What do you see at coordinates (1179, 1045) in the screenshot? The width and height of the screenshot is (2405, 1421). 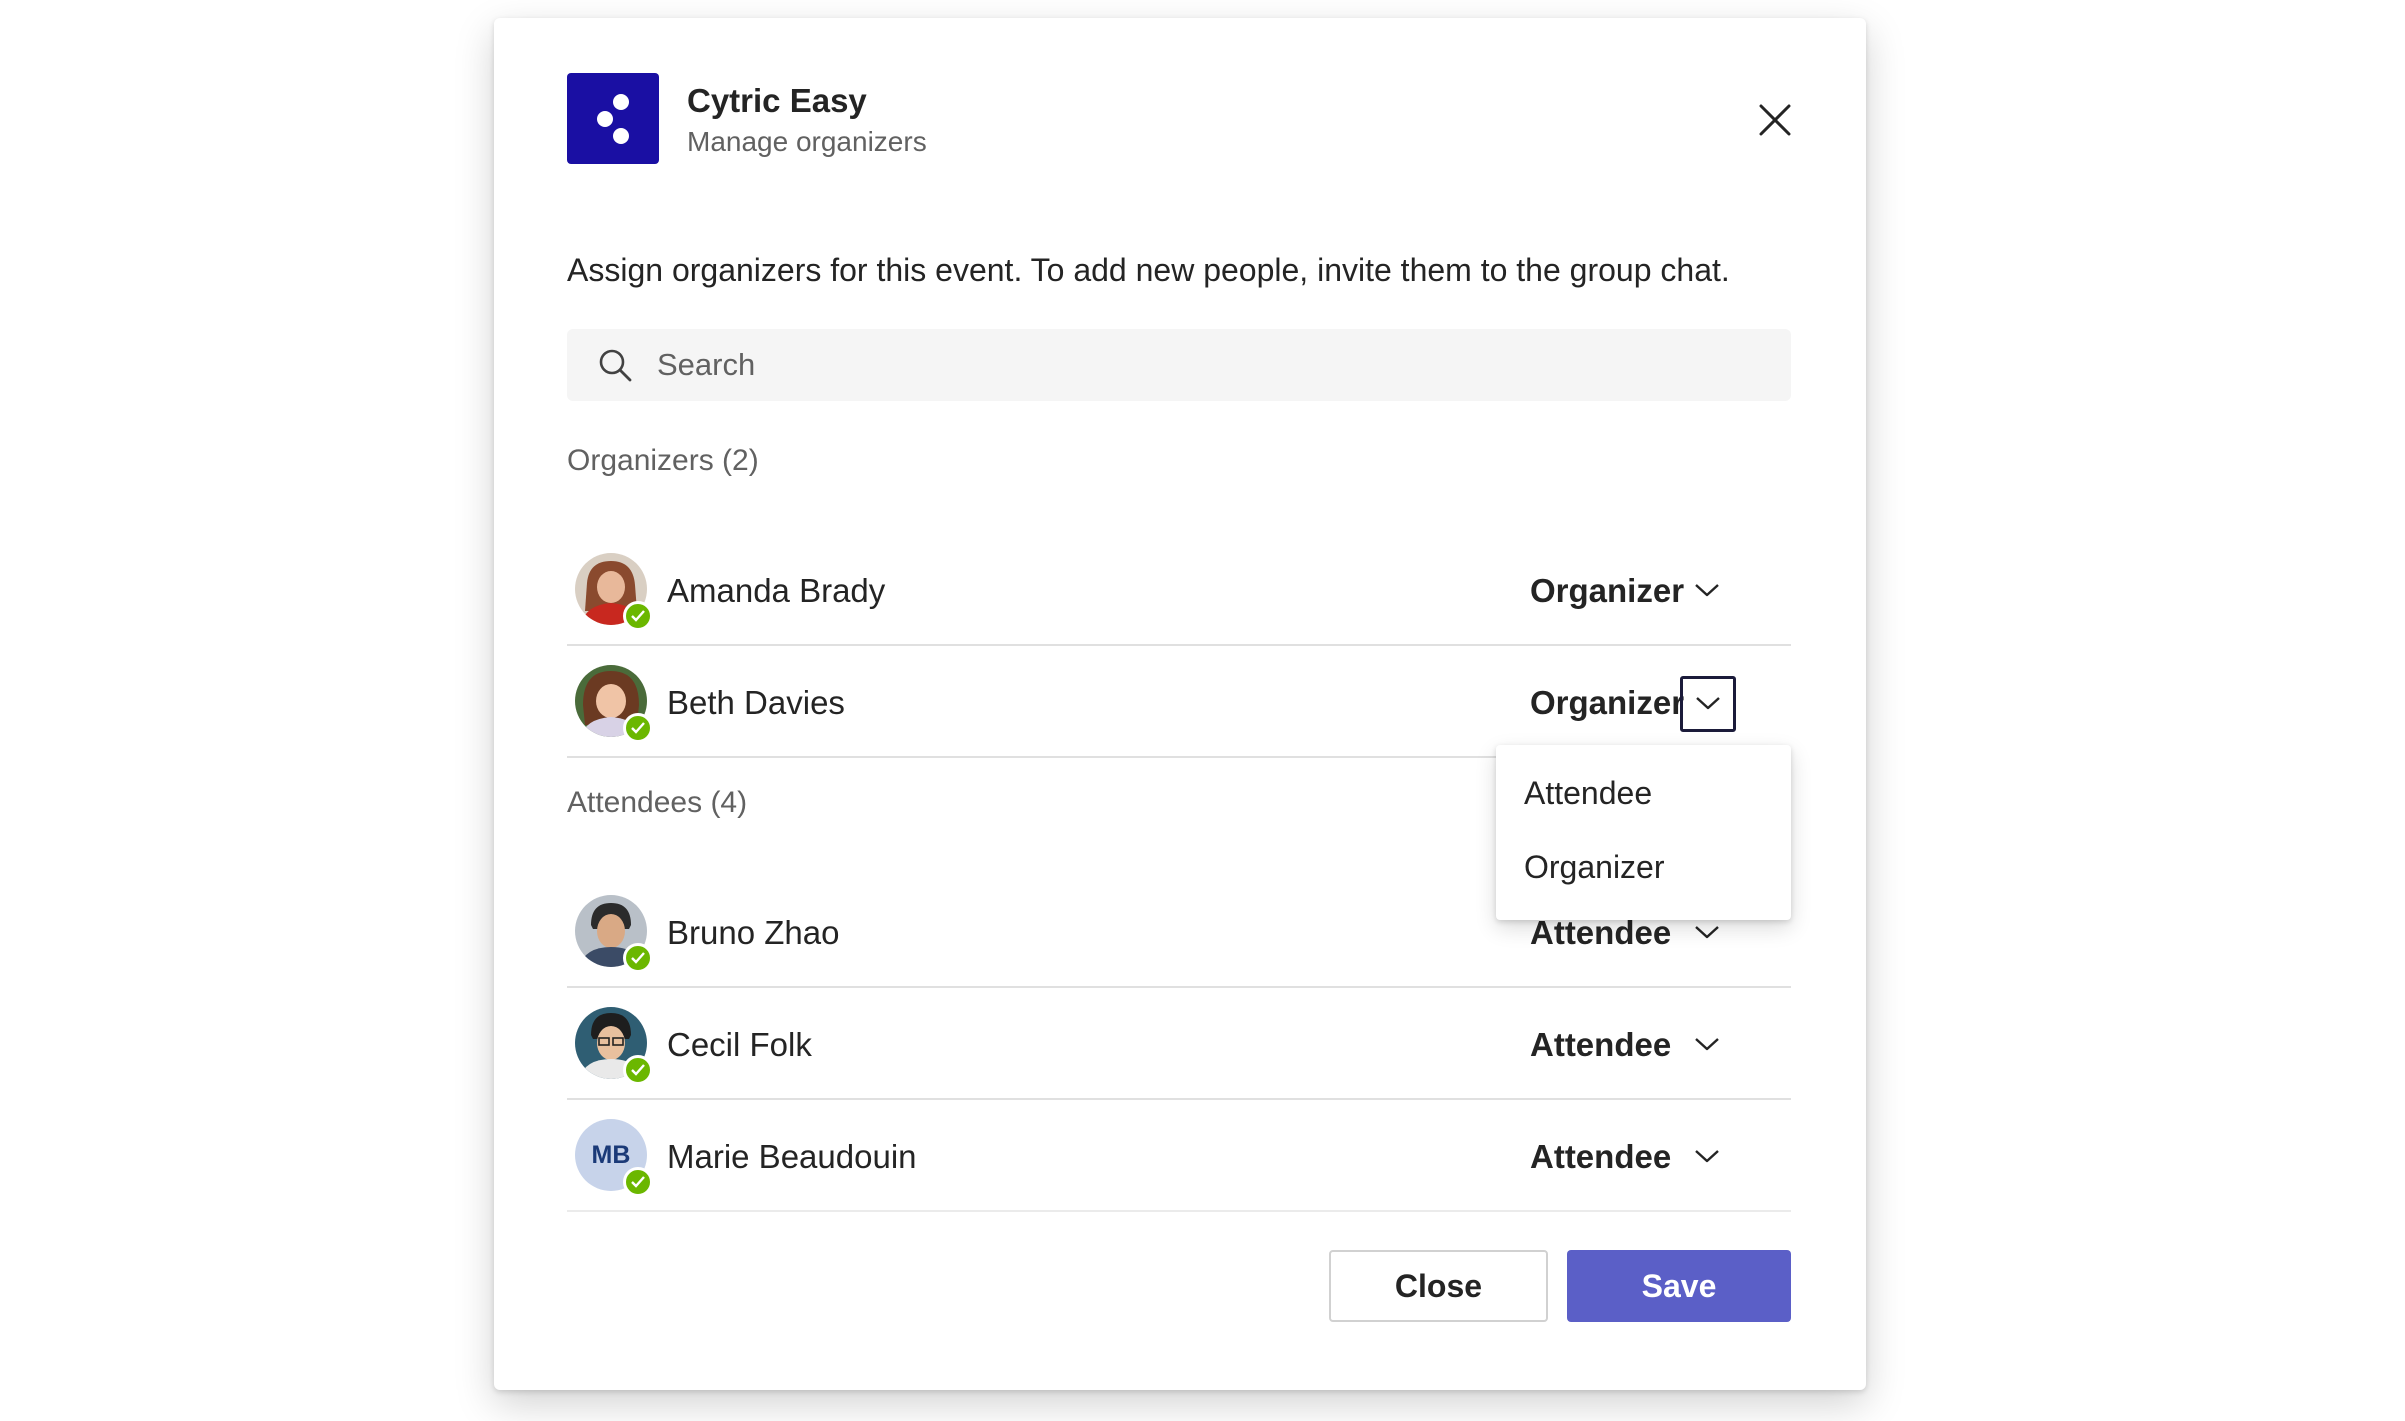 I see `list-item: Cecil Folk Attendee` at bounding box center [1179, 1045].